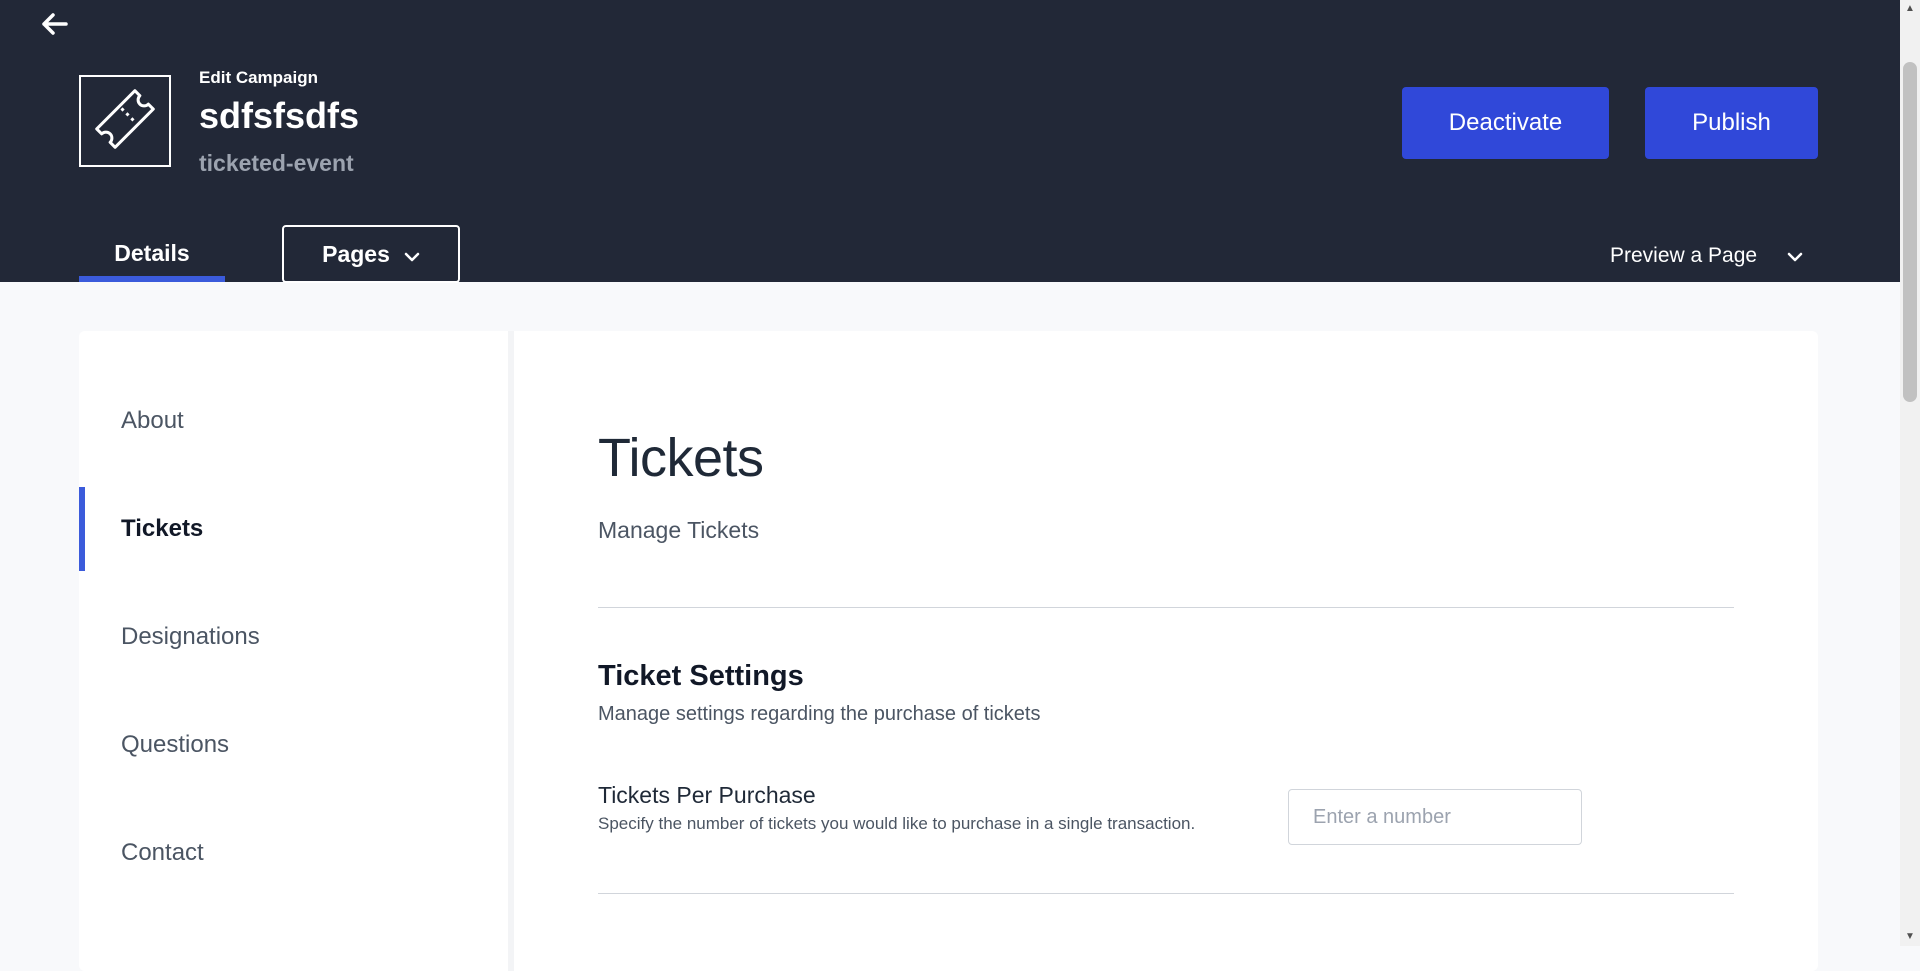 The image size is (1920, 971). I want to click on section-title: Ticket Settings, so click(701, 676).